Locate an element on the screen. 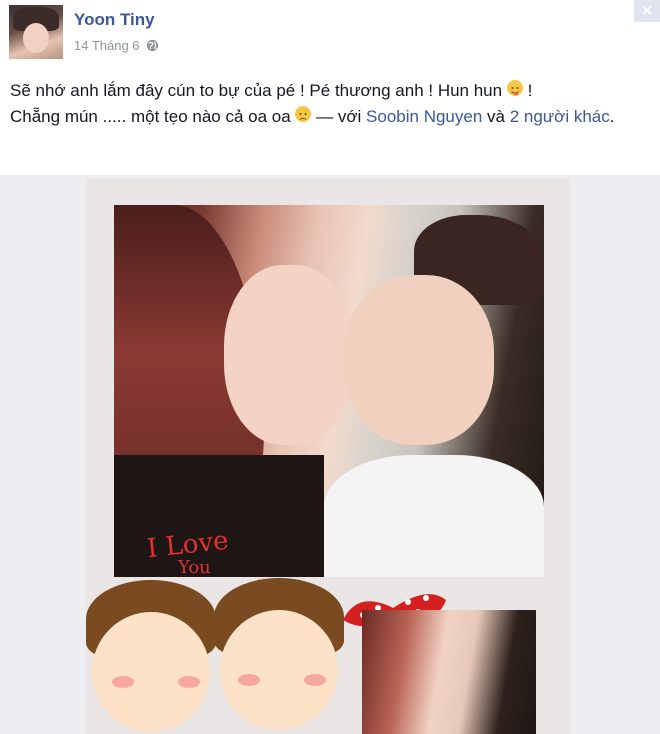 The image size is (660, 734). with-separator: — với is located at coordinates (339, 116).